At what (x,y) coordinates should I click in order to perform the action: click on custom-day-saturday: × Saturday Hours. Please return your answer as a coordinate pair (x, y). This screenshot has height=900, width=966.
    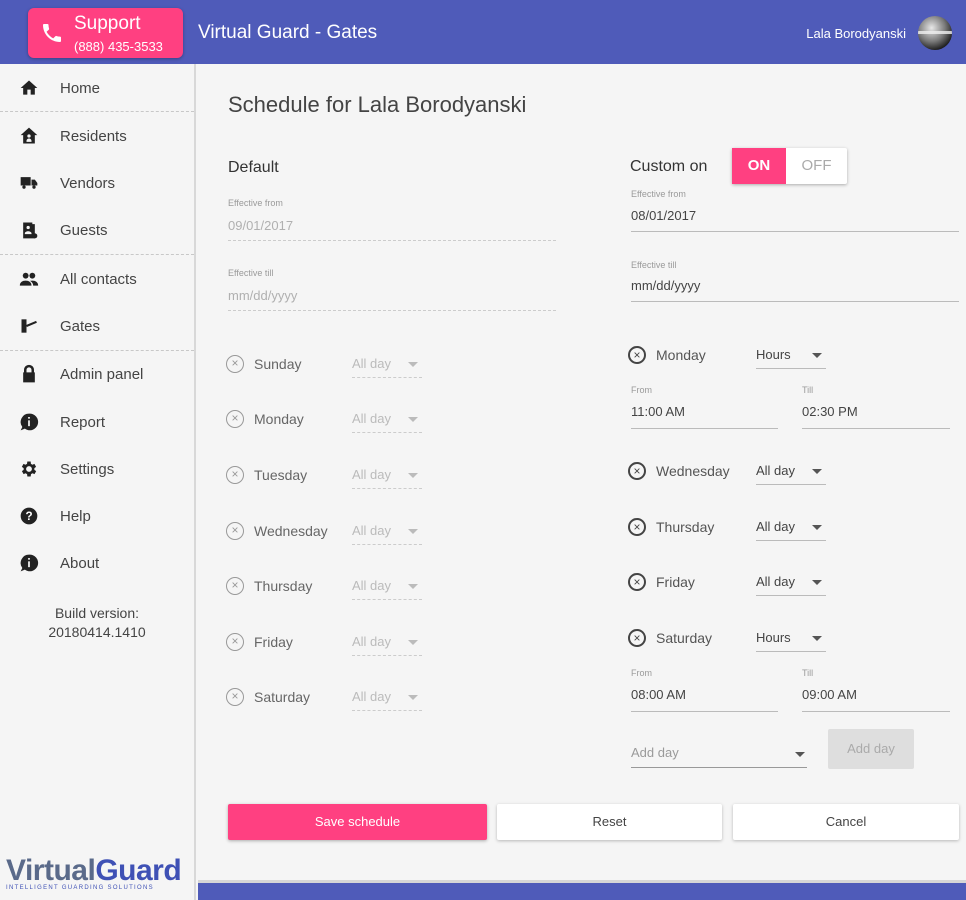
    Looking at the image, I should click on (728, 640).